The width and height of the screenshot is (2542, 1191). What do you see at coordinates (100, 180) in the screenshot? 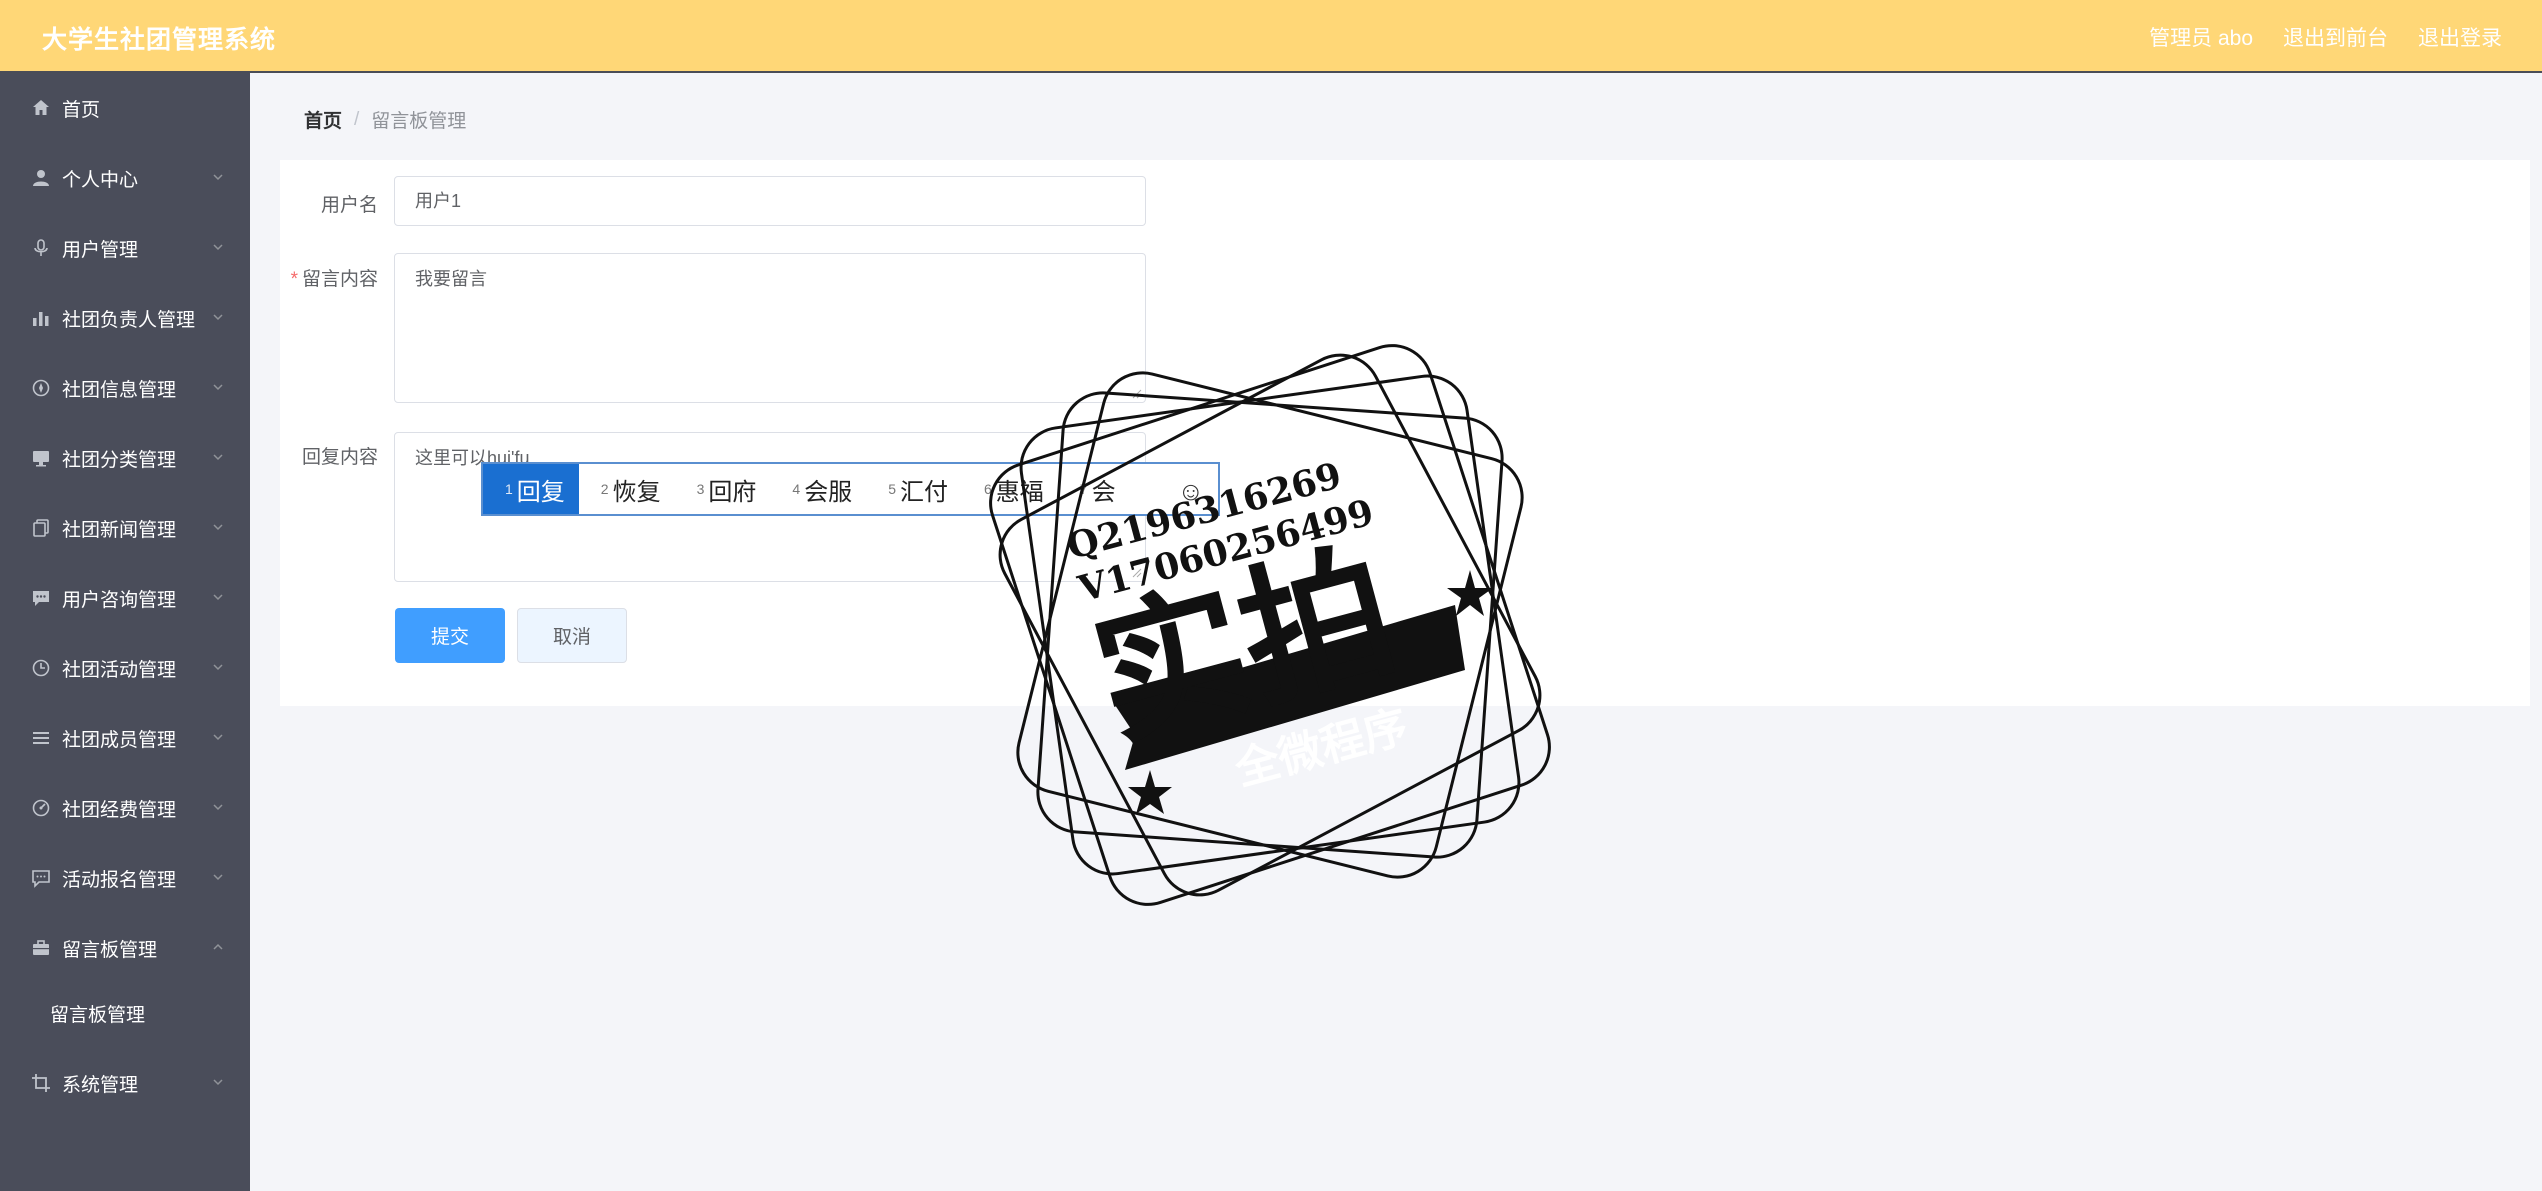
I see `sidebar-item-label: 个人中心` at bounding box center [100, 180].